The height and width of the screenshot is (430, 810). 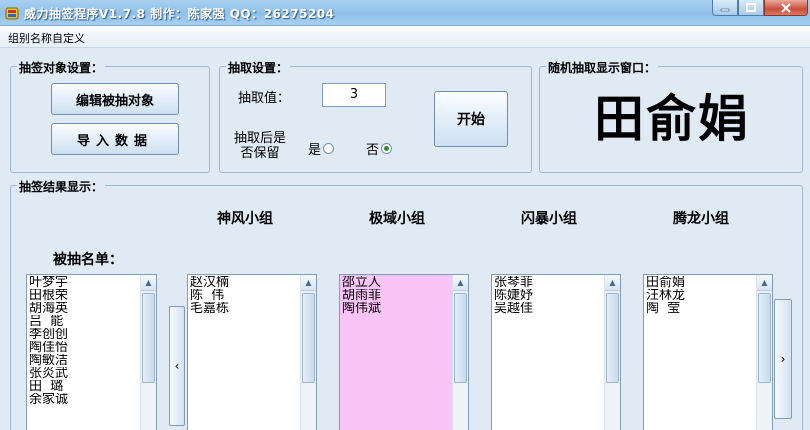 What do you see at coordinates (209, 282) in the screenshot?
I see `list-item: 赵汉楠` at bounding box center [209, 282].